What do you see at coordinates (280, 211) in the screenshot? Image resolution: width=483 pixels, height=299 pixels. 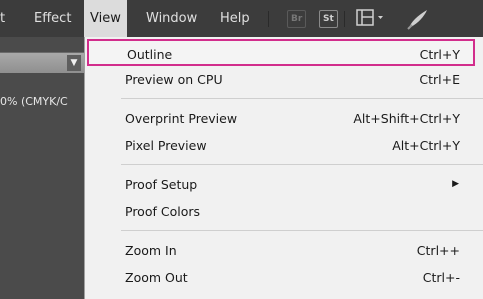 I see `menu-item-proof-colors: Proof Colors` at bounding box center [280, 211].